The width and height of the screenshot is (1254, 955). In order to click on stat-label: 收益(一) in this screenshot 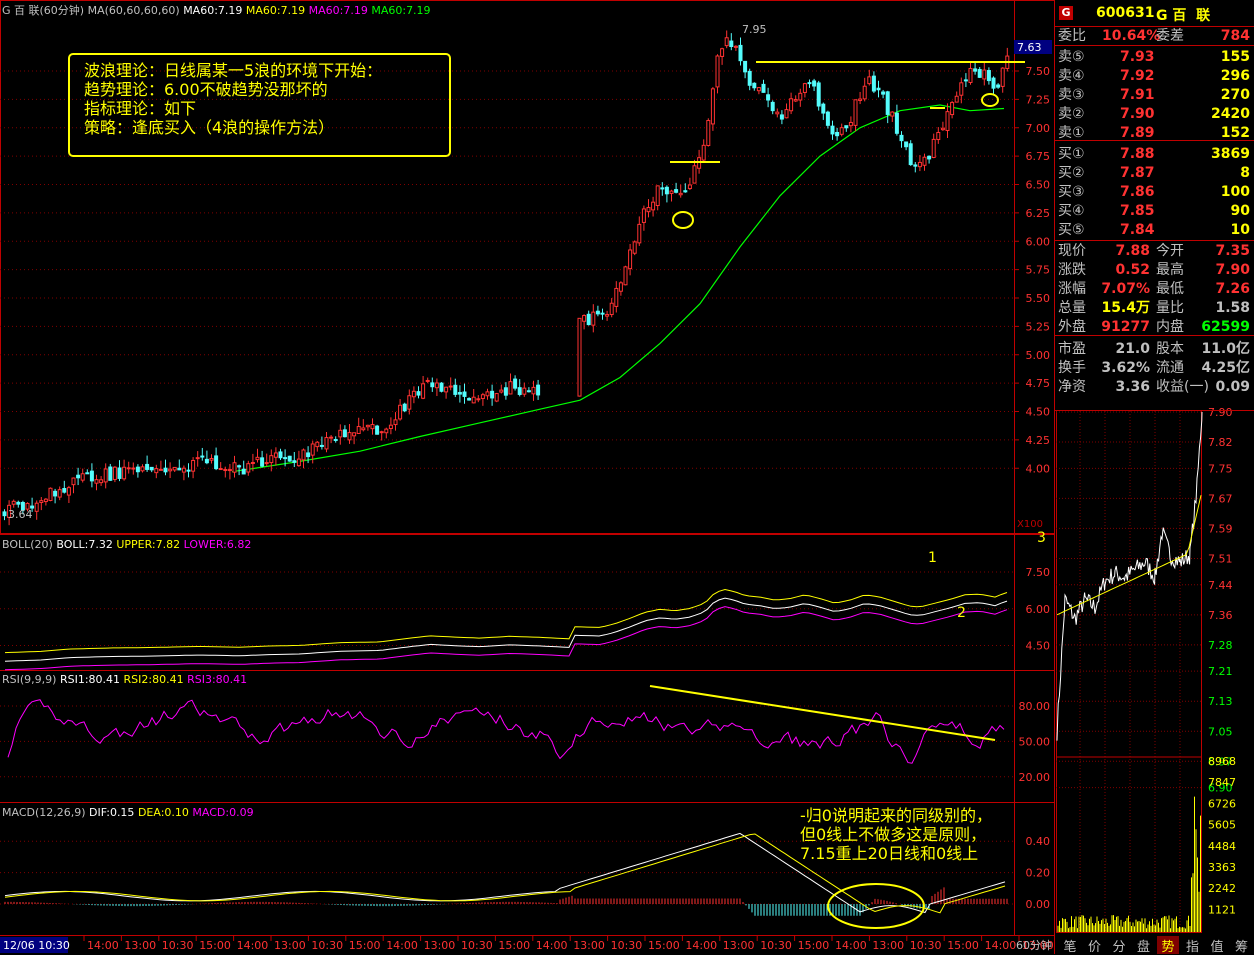, I will do `click(1182, 387)`.